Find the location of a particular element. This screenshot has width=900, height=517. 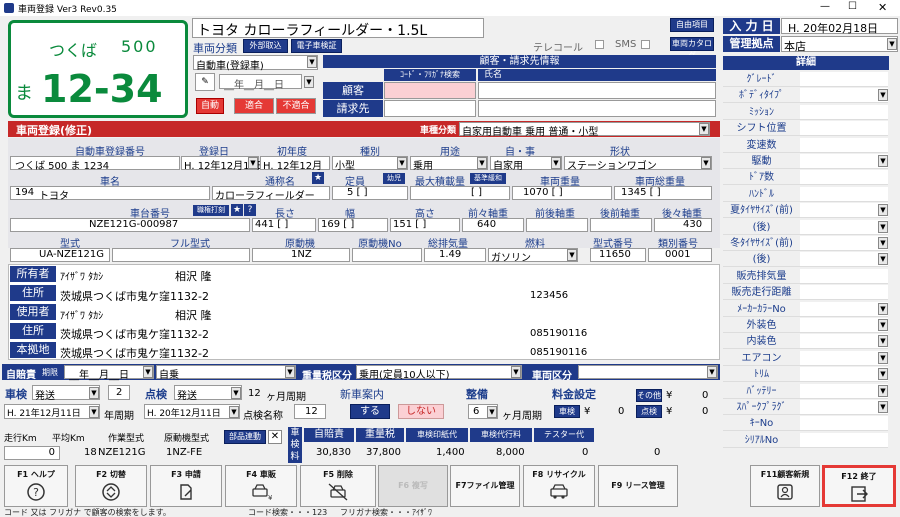

new-car-yes-button: する is located at coordinates (370, 411).